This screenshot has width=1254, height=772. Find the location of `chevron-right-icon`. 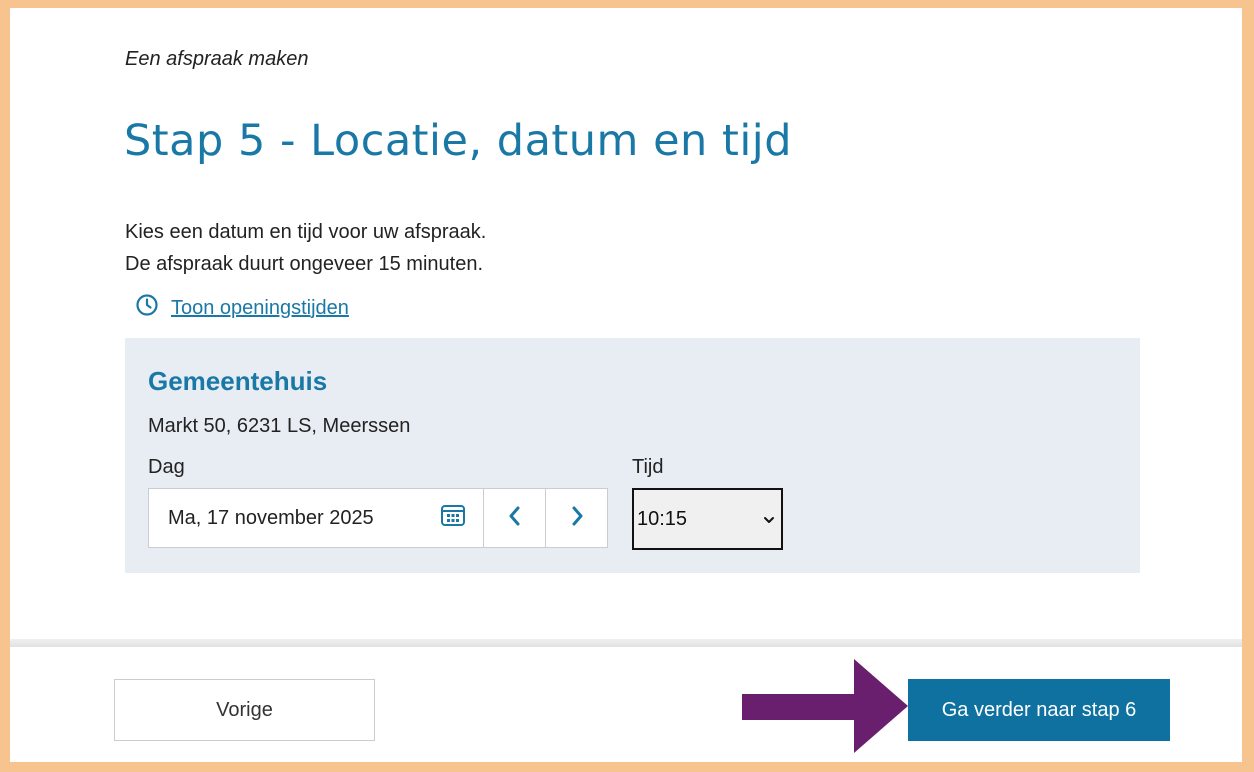

chevron-right-icon is located at coordinates (577, 518).